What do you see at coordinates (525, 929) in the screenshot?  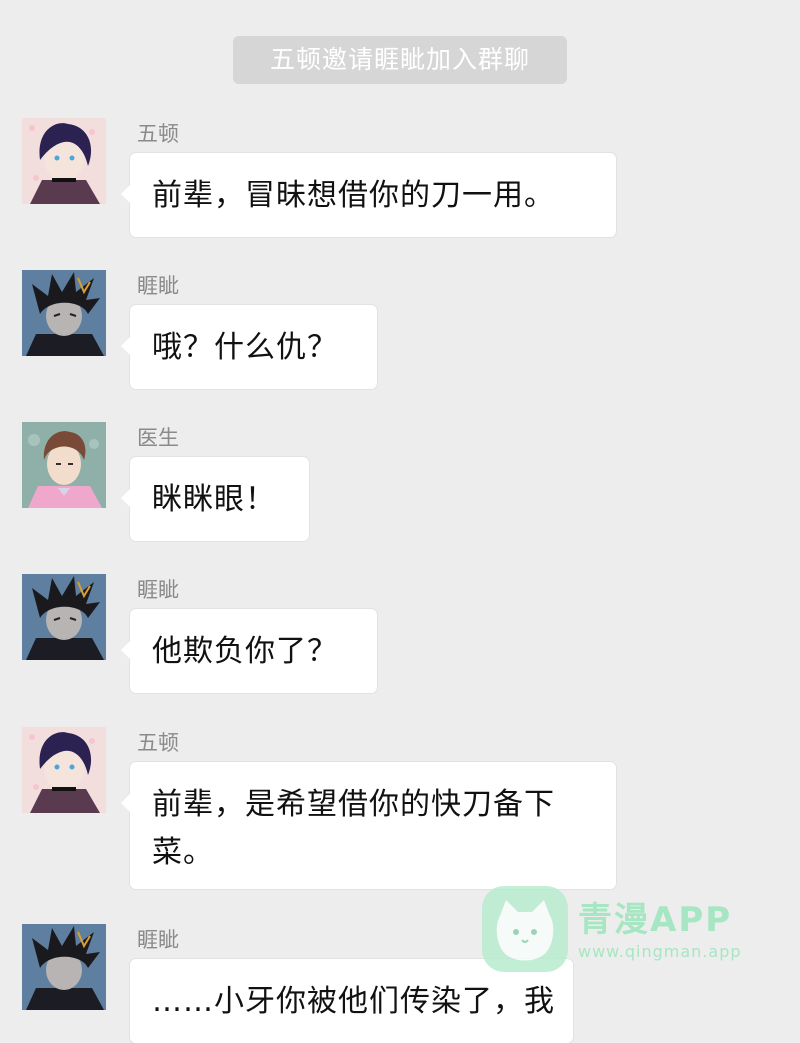 I see `cat-logo-icon` at bounding box center [525, 929].